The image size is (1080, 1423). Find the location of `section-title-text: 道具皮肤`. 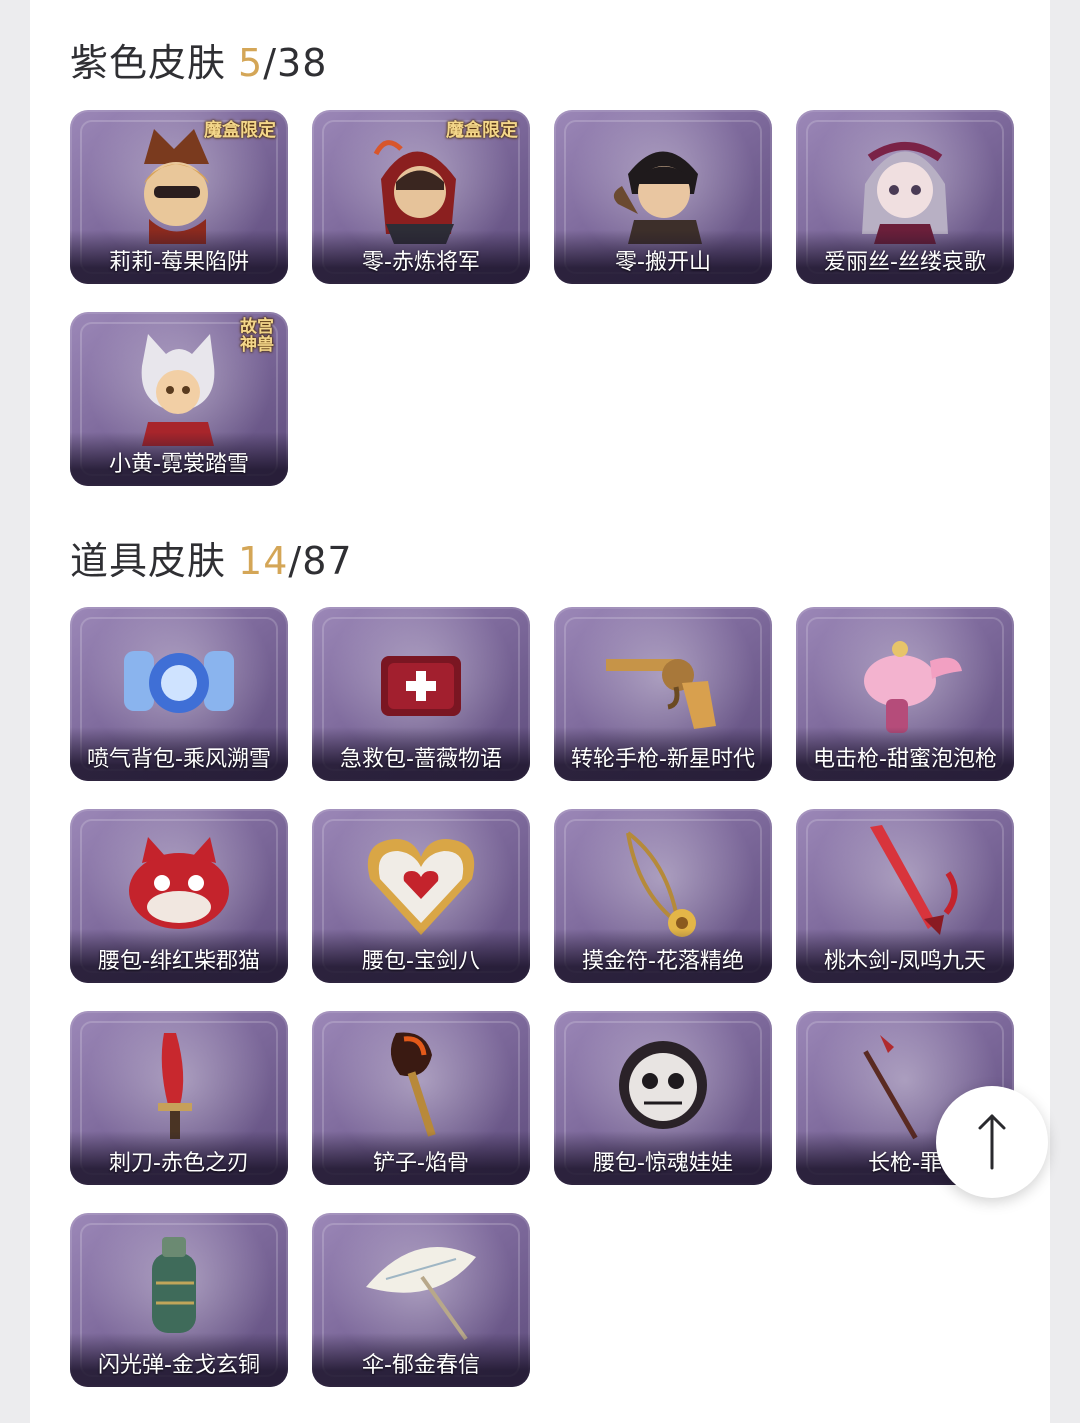

section-title-text: 道具皮肤 is located at coordinates (148, 561).